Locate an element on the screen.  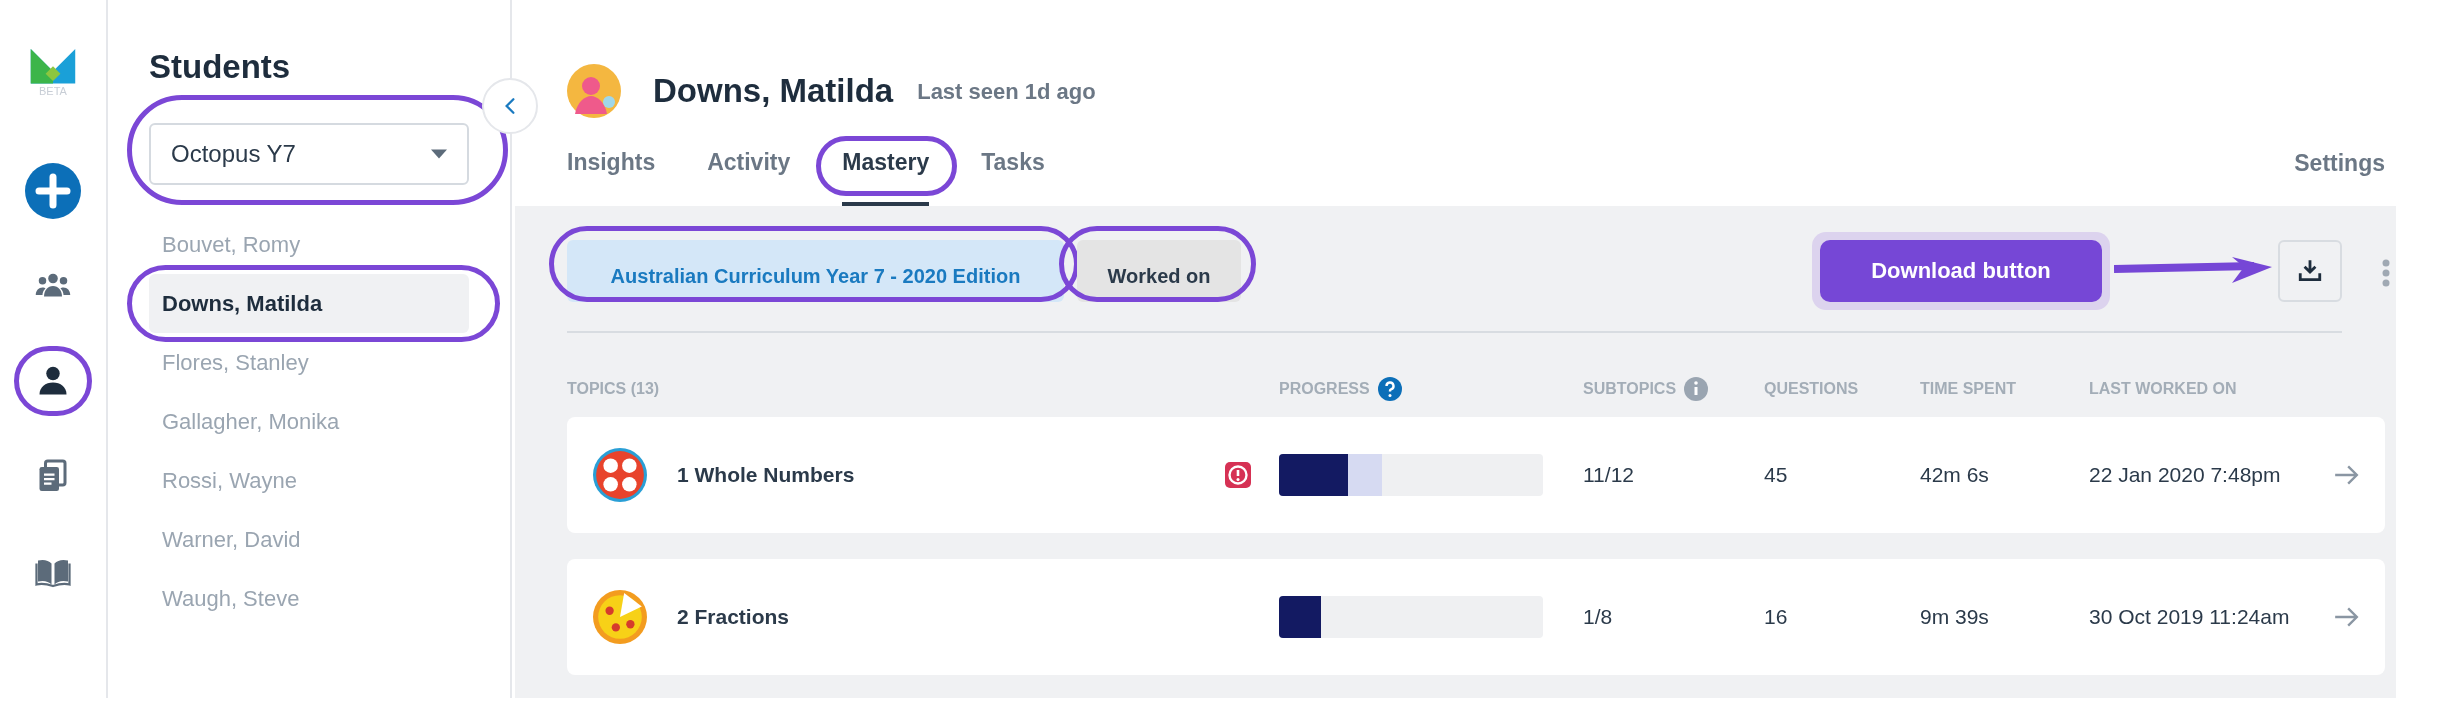
tab: Tasks is located at coordinates (1013, 173).